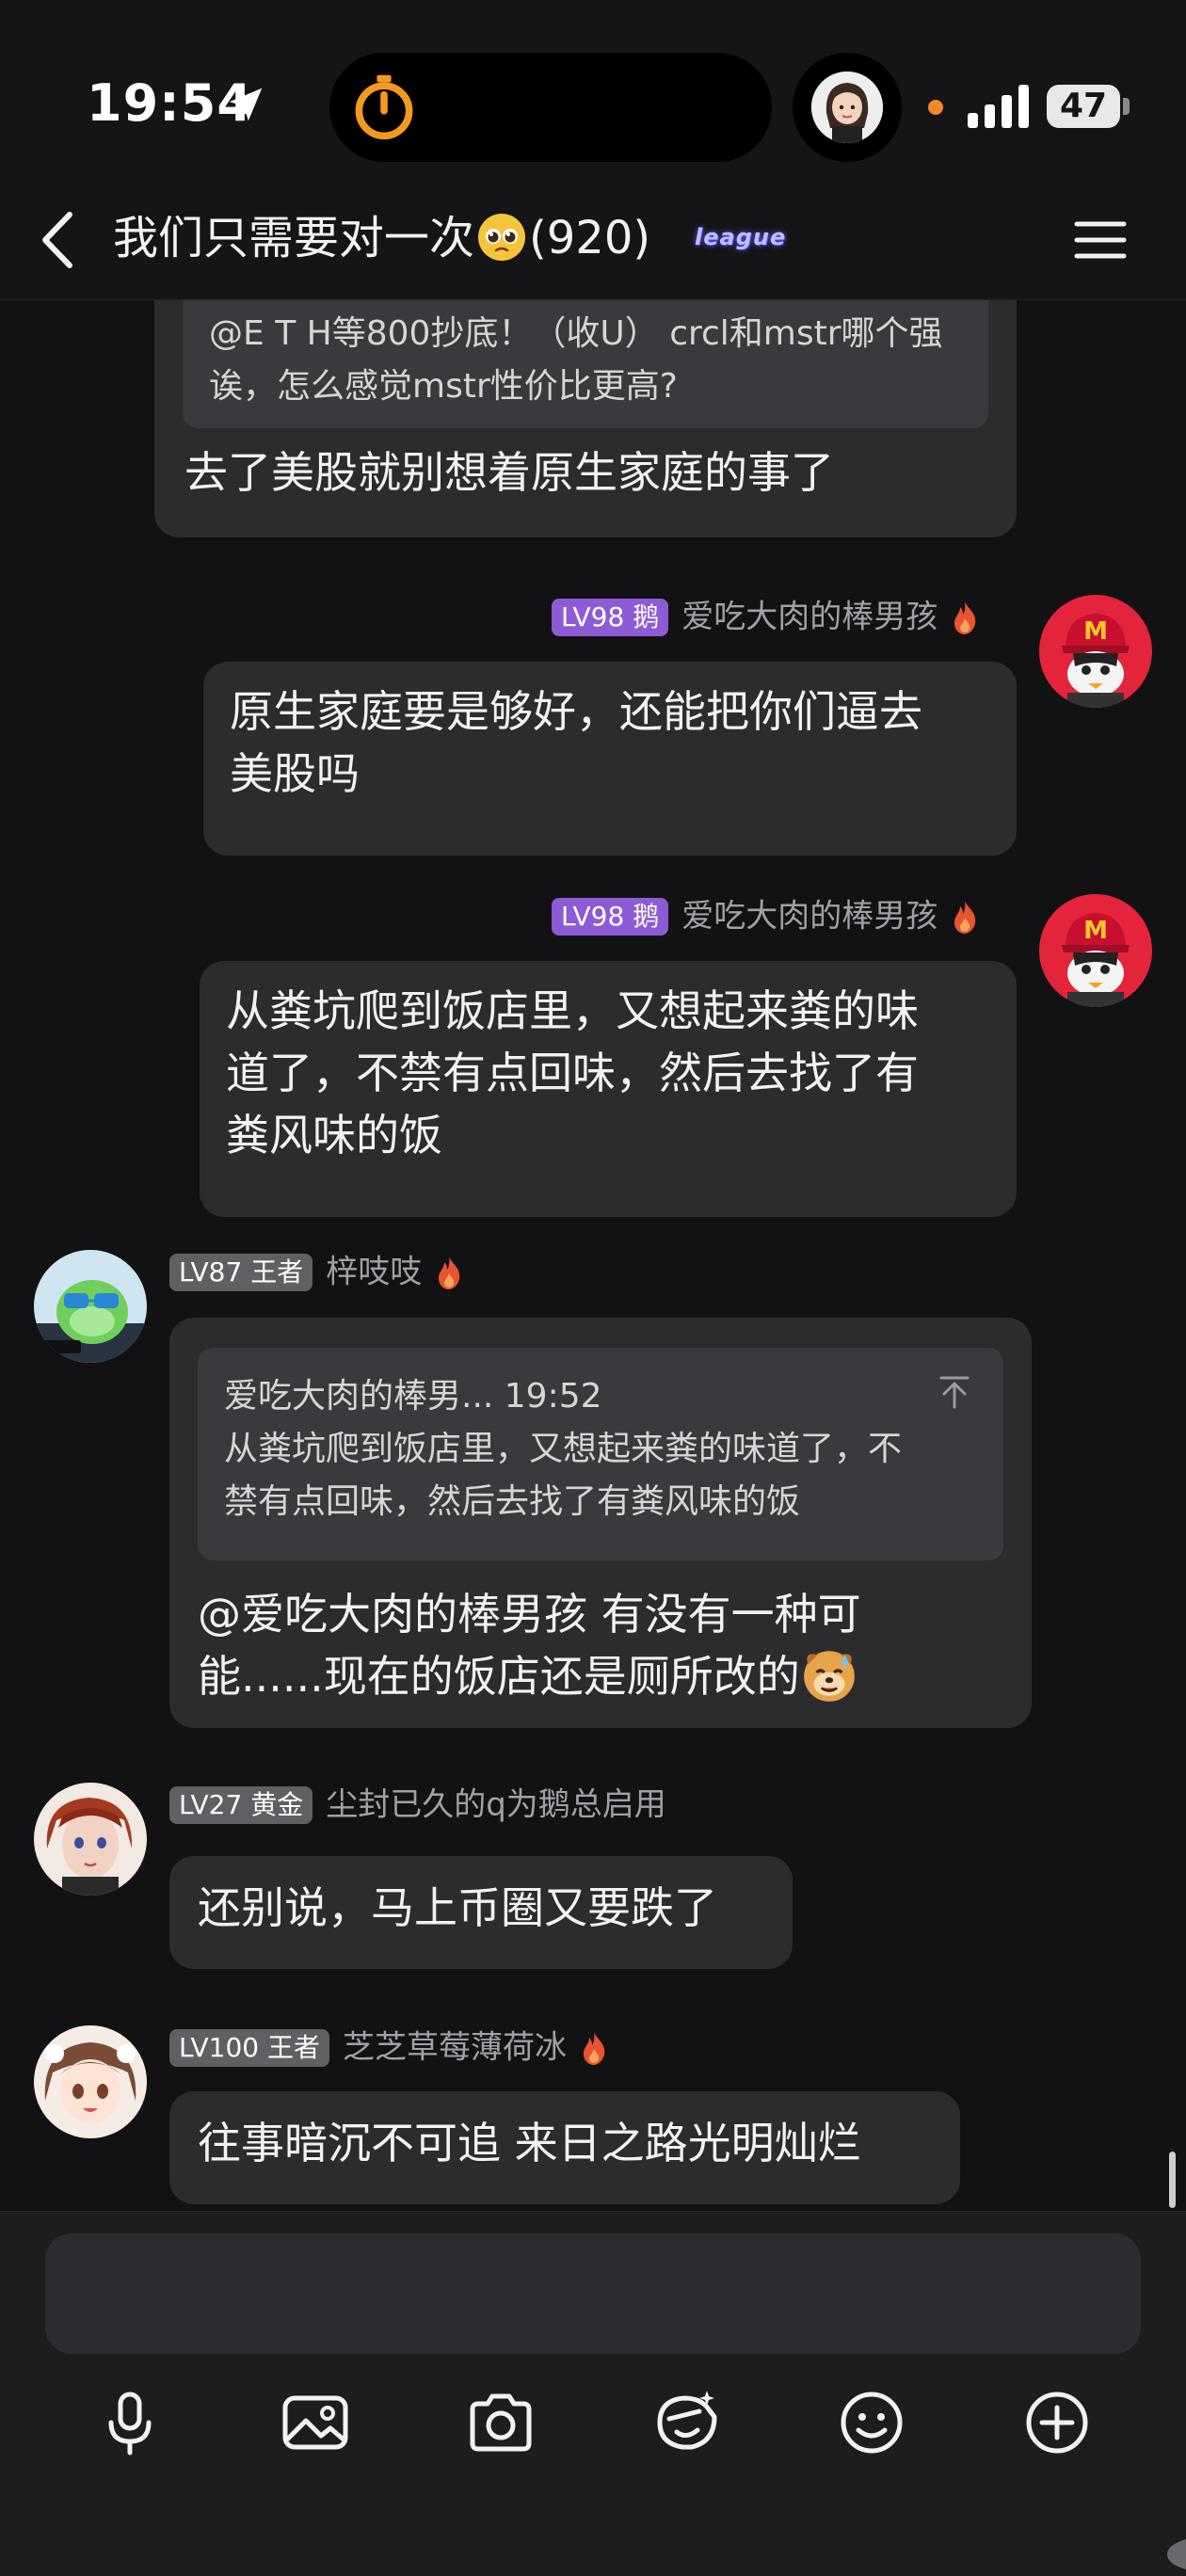 The width and height of the screenshot is (1186, 2576). What do you see at coordinates (249, 2047) in the screenshot?
I see `level-badge: LV100 王者` at bounding box center [249, 2047].